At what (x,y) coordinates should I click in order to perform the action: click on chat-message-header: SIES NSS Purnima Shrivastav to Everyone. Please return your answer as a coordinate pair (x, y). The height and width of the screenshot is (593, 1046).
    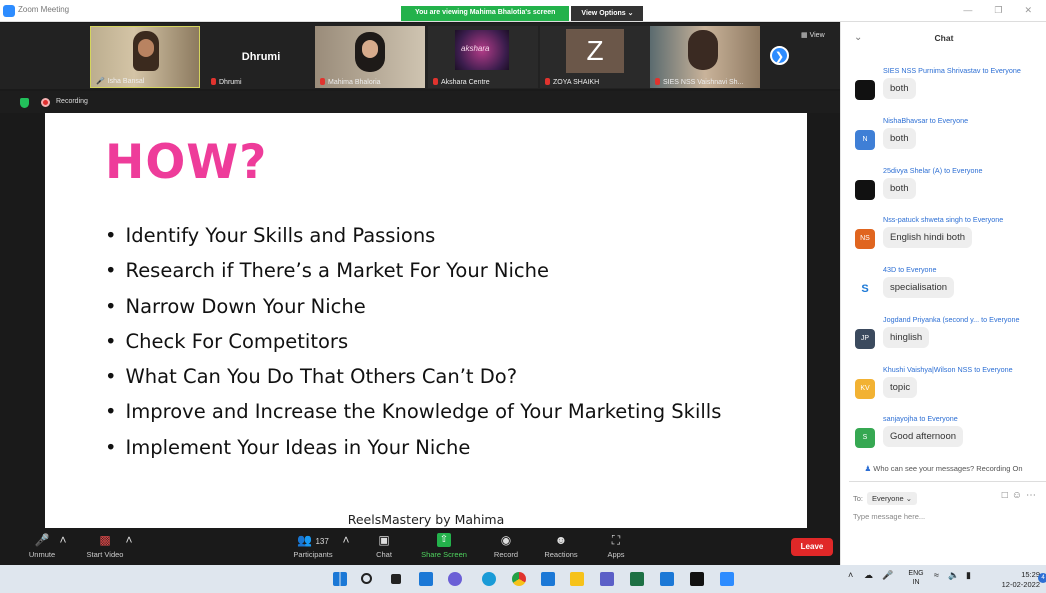
    Looking at the image, I should click on (952, 70).